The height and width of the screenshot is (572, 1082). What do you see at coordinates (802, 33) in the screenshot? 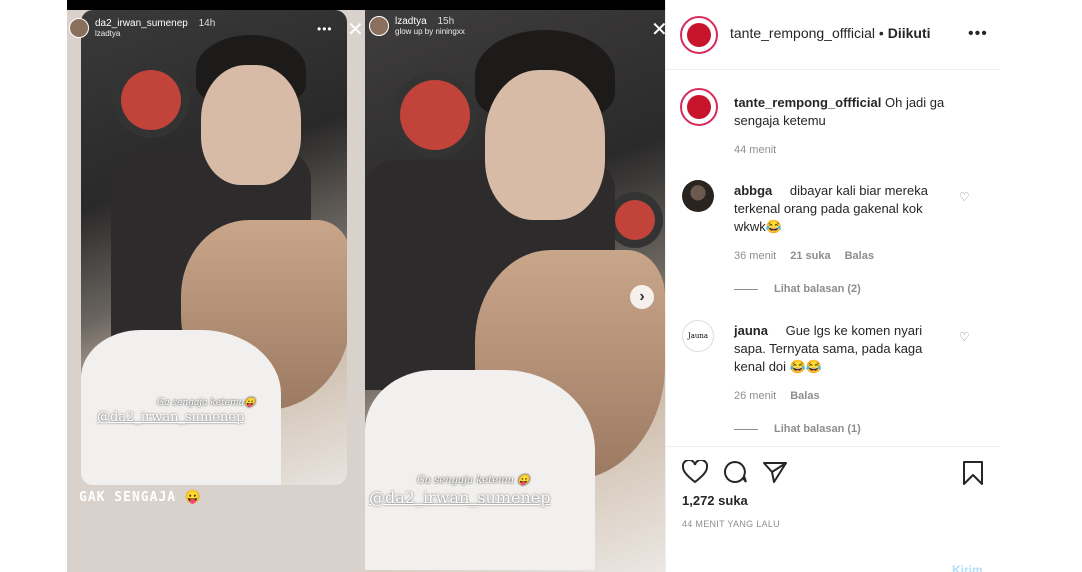
I see `header-username: tante_rempong_offficial` at bounding box center [802, 33].